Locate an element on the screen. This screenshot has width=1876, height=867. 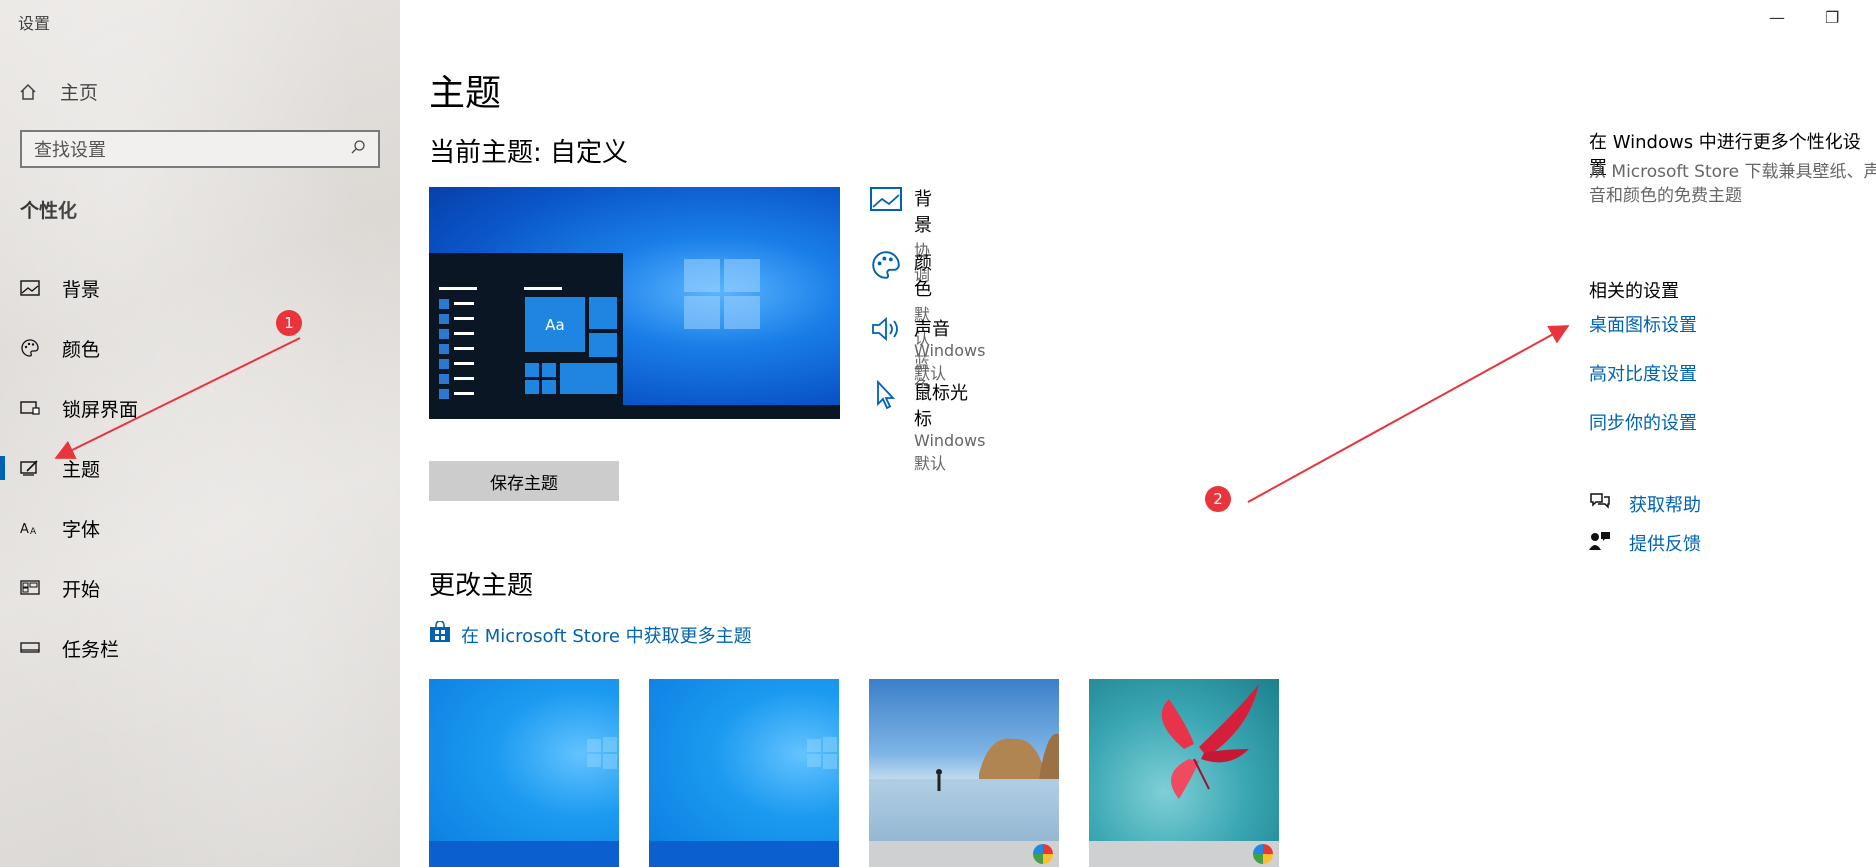
desktop-icon-settings-link: 桌面图标设置 is located at coordinates (1643, 324).